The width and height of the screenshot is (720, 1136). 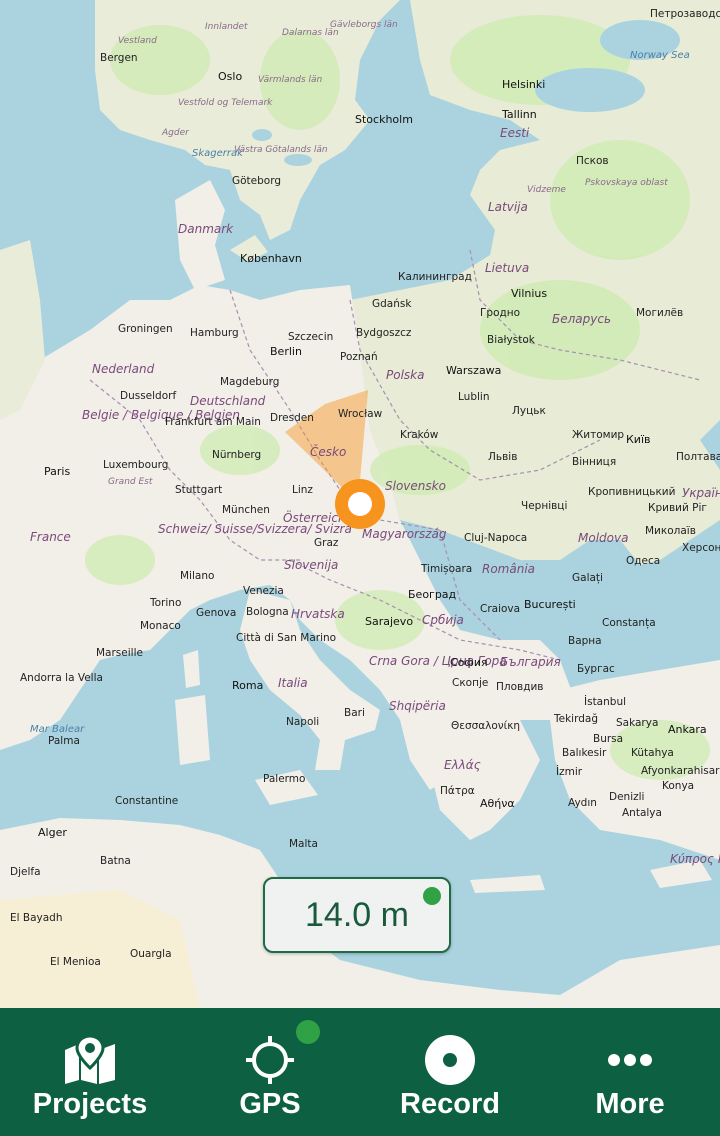 I want to click on map-label: Västra Götalands län, so click(x=281, y=150).